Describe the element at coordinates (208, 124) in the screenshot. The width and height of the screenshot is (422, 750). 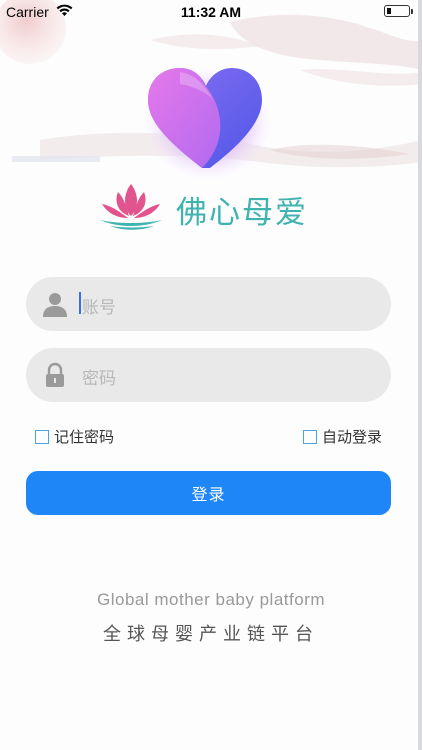
I see `heart-logo-icon` at that location.